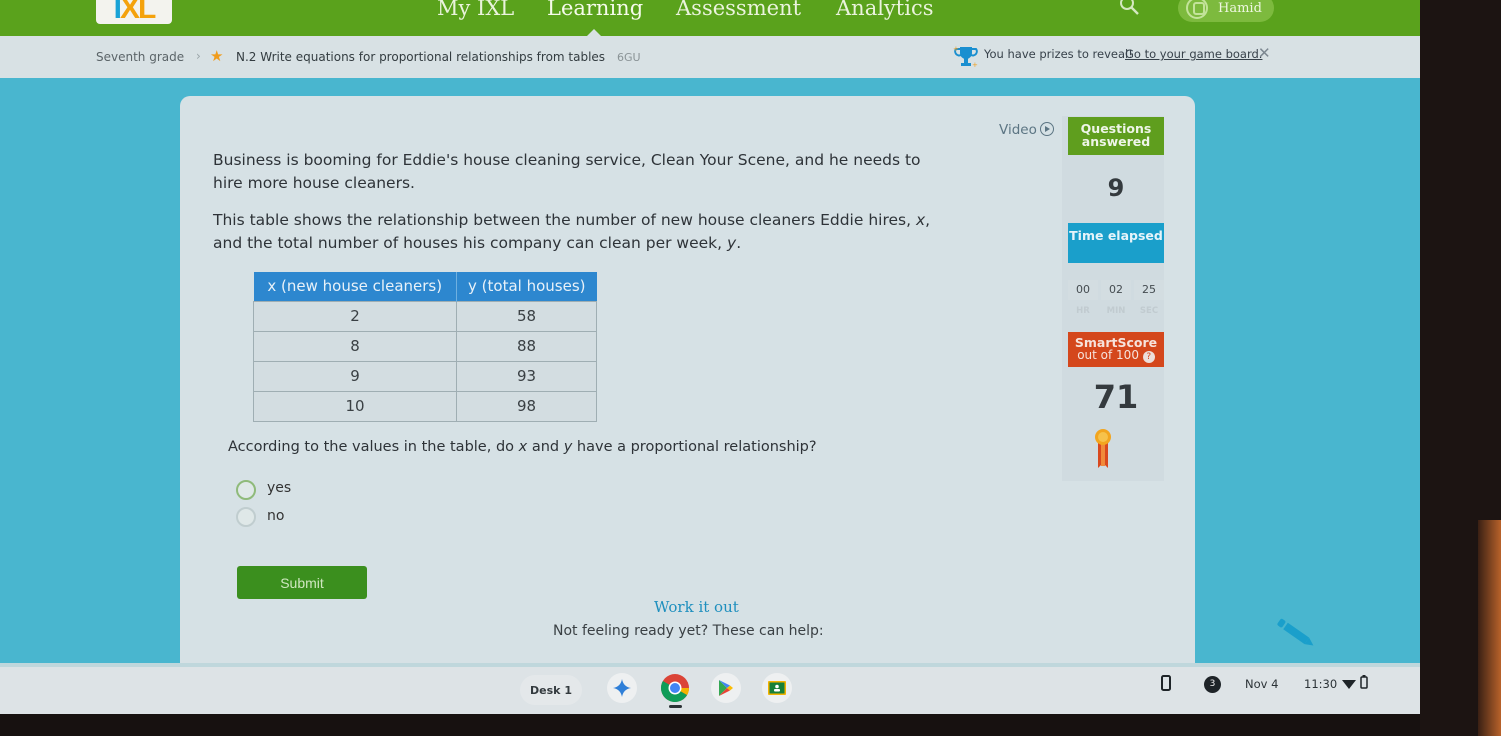 This screenshot has width=1501, height=736. I want to click on table-row: 2 58, so click(425, 316).